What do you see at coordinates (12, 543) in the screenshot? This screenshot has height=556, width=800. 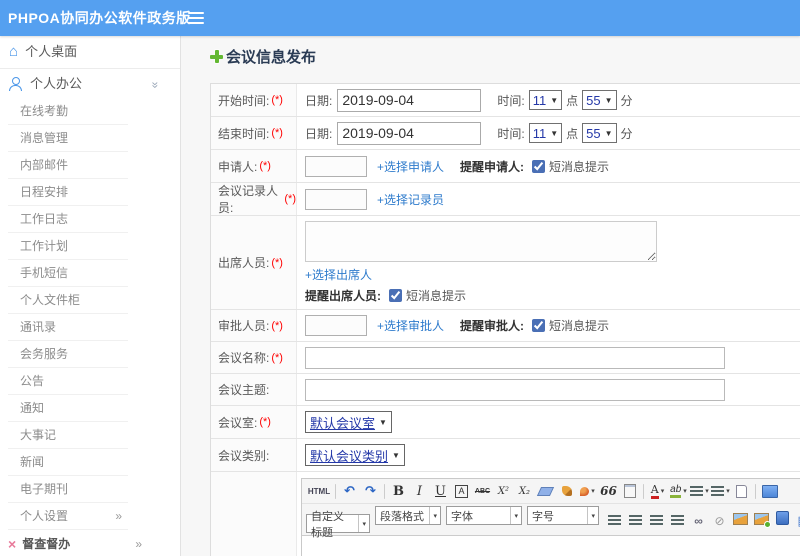 I see `supervise-icon: ×` at bounding box center [12, 543].